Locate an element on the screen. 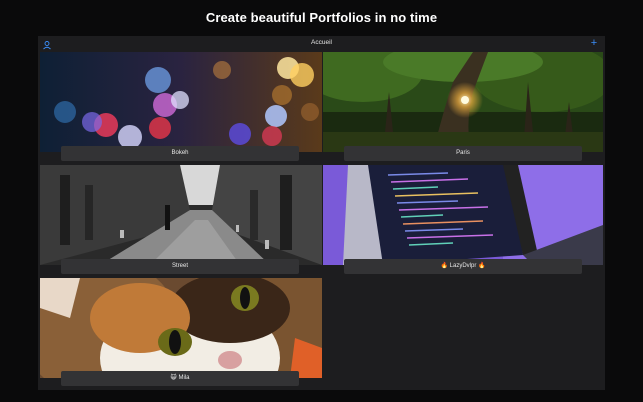 The image size is (643, 402). card-title-paris: Paris is located at coordinates (463, 153).